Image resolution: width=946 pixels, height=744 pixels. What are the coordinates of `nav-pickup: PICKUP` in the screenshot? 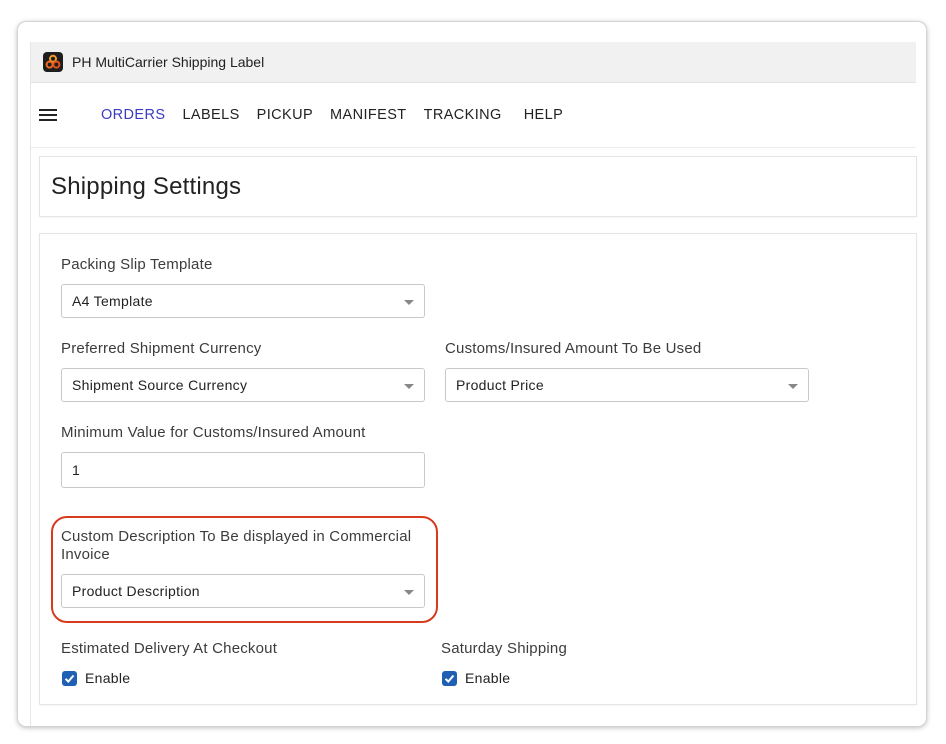 It's located at (285, 115).